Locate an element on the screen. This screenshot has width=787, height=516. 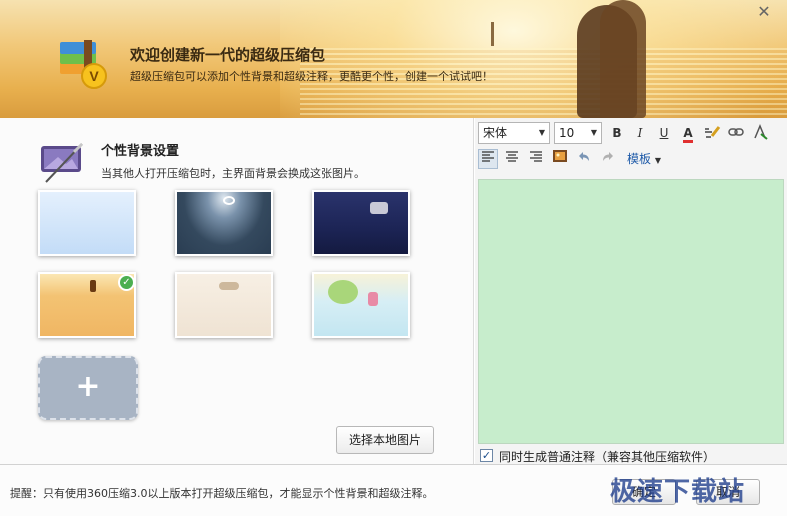
font-color-button: A is located at coordinates (688, 133).